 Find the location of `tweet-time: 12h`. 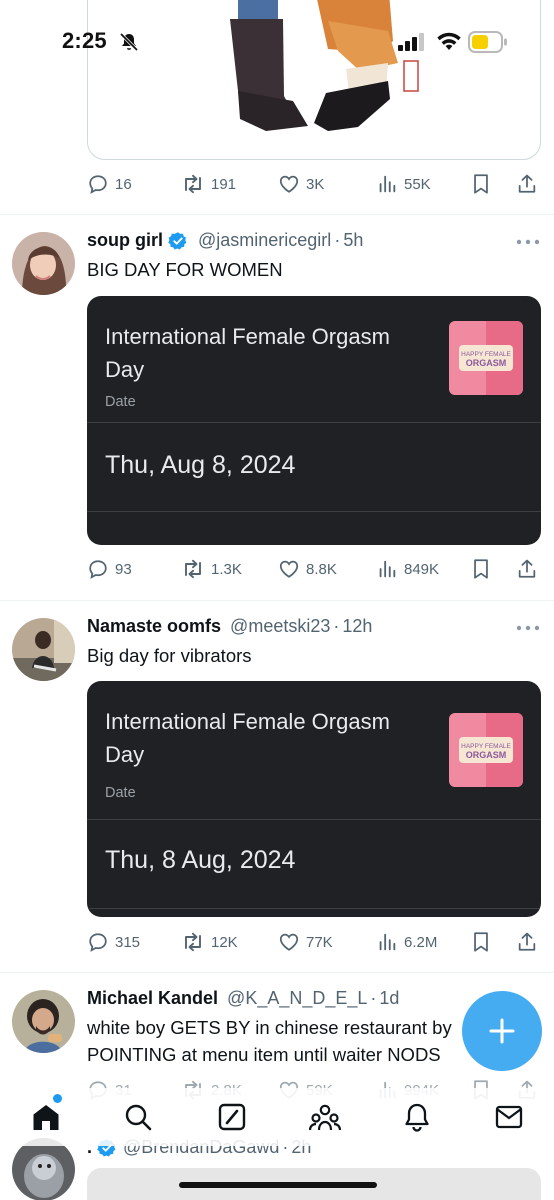

tweet-time: 12h is located at coordinates (357, 626).